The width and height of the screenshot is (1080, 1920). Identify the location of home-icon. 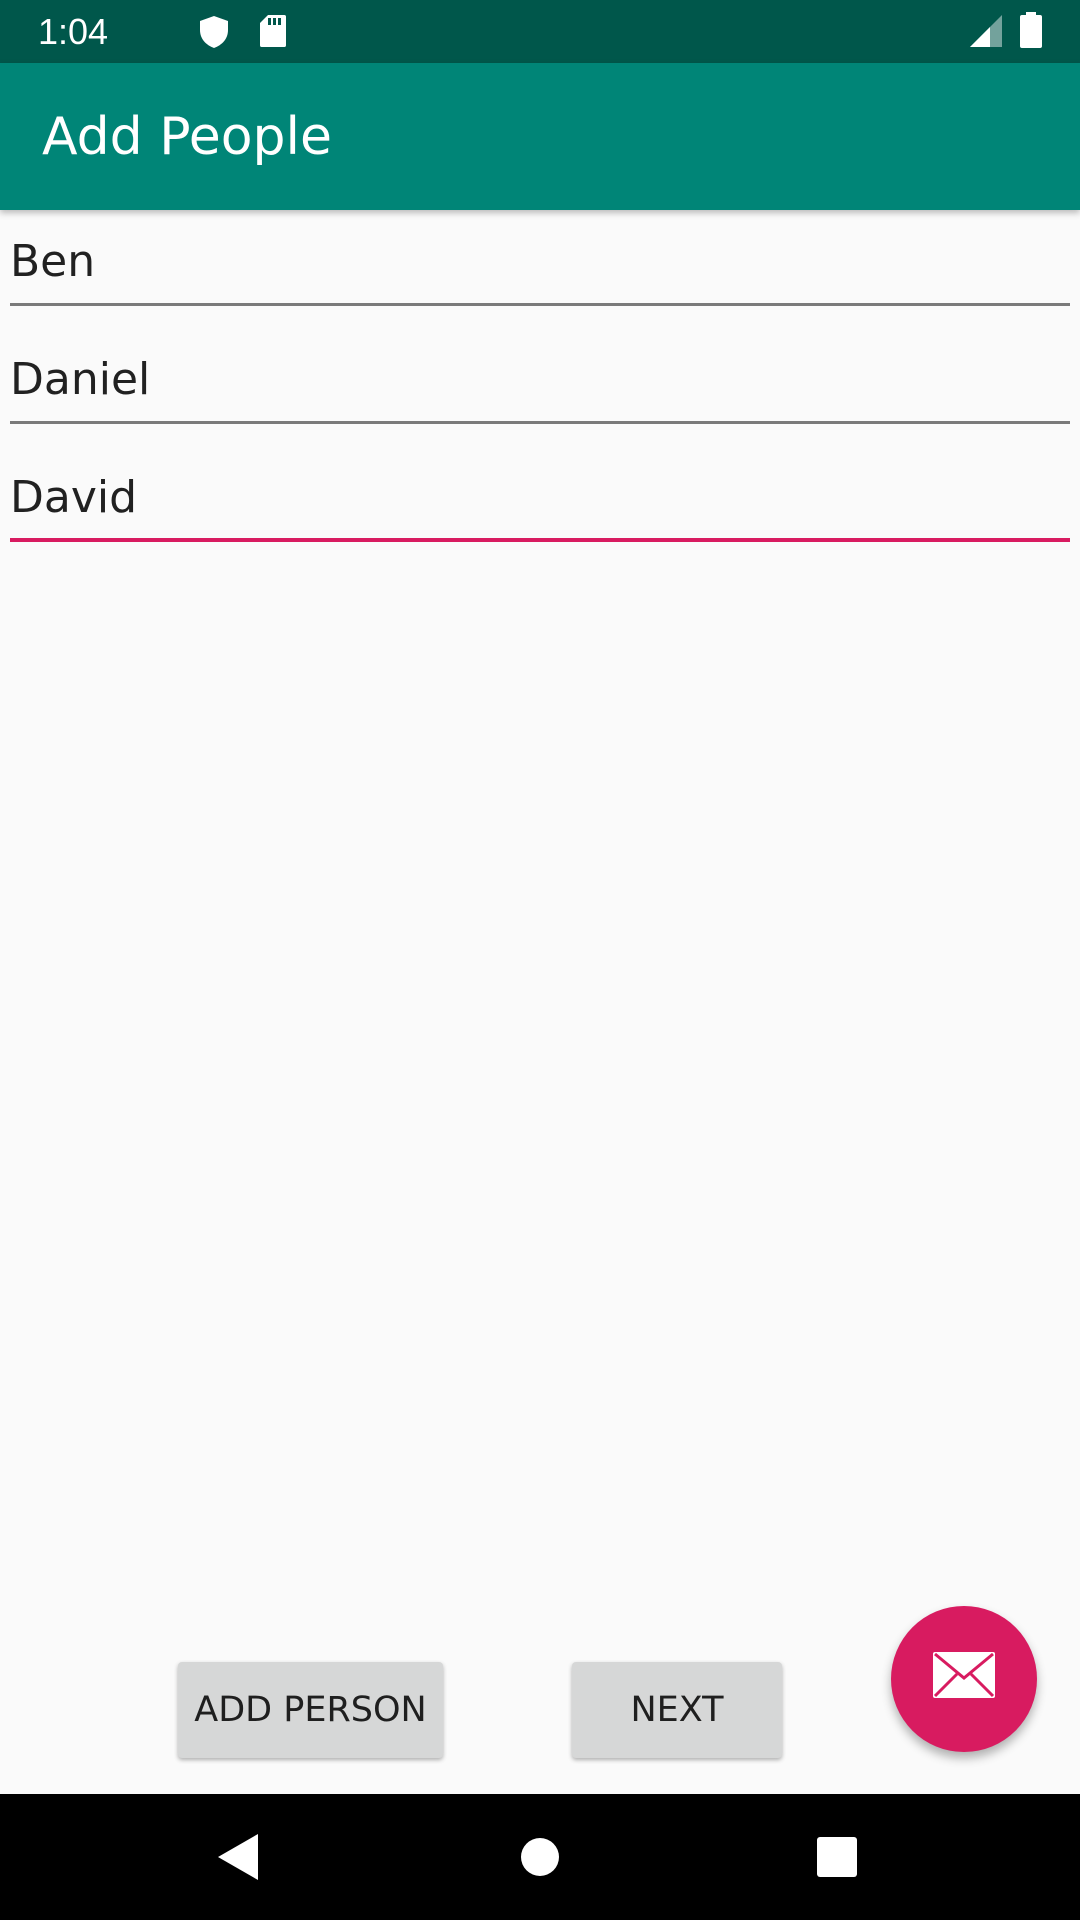
(540, 1859).